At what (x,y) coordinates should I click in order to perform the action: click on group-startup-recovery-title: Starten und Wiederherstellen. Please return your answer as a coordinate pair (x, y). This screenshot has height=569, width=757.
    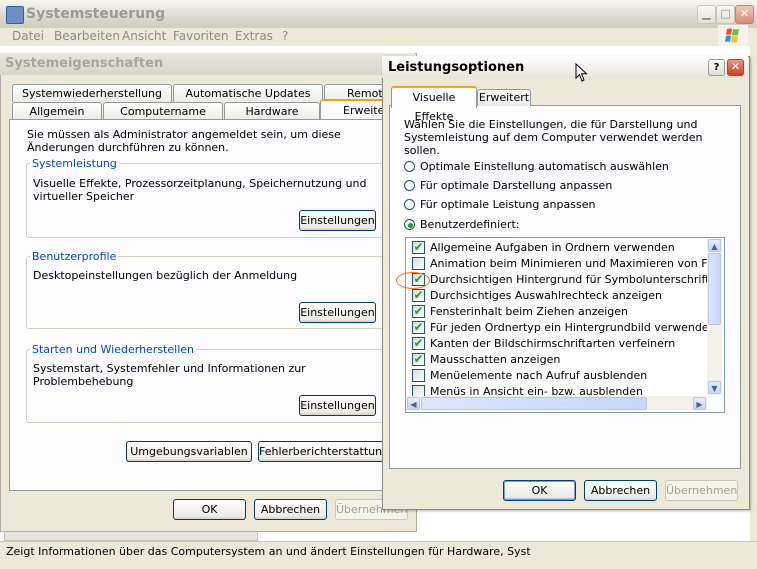
    Looking at the image, I should click on (113, 349).